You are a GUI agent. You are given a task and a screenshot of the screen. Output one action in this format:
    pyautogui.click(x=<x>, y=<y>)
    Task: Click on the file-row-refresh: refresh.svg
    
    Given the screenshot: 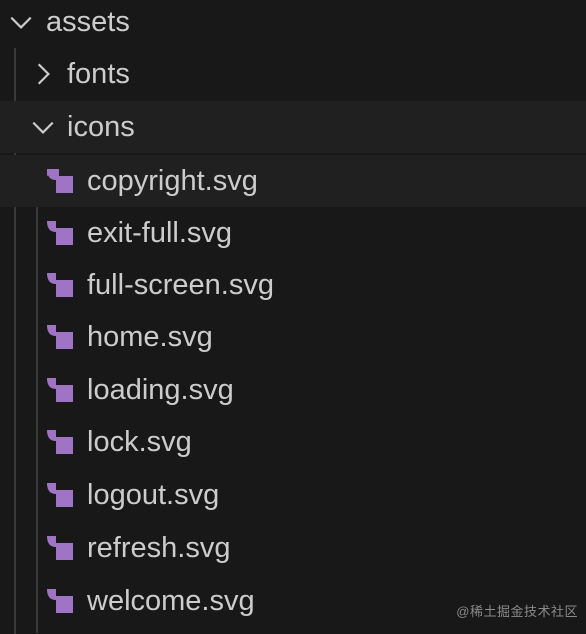 What is the action you would take?
    pyautogui.click(x=293, y=548)
    